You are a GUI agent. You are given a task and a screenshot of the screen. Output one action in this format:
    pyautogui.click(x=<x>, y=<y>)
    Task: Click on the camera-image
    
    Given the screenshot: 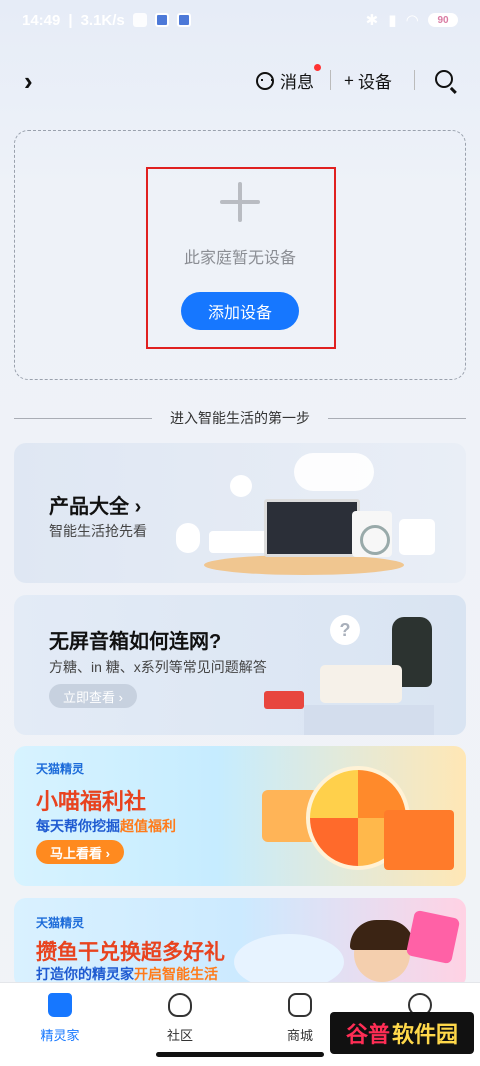 What is the action you would take?
    pyautogui.click(x=188, y=538)
    